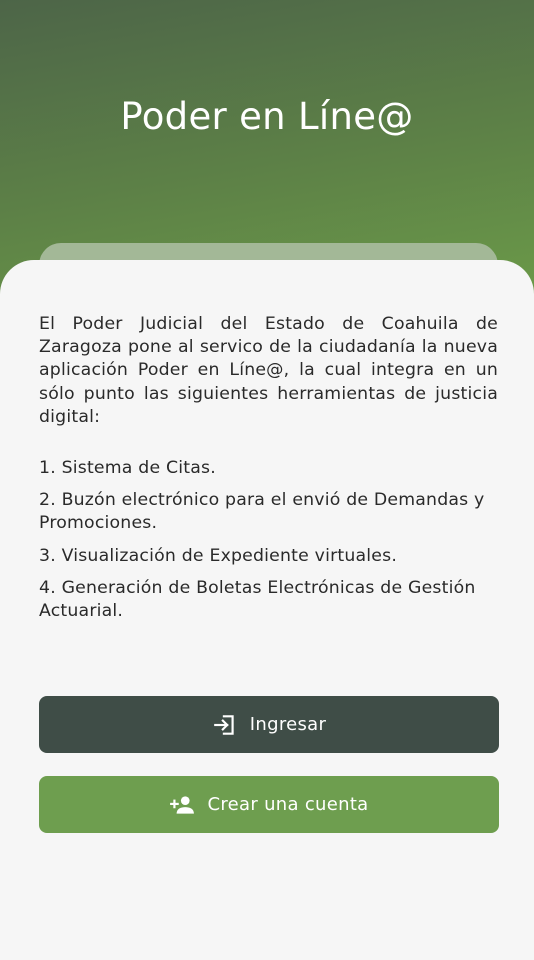 The width and height of the screenshot is (534, 960). I want to click on create-account-button: Crear una cuenta, so click(269, 804).